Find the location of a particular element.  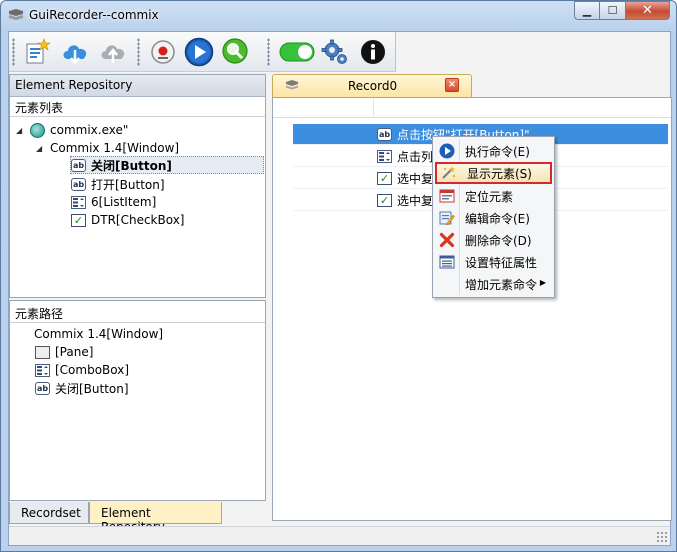

exe-icon is located at coordinates (37, 130).